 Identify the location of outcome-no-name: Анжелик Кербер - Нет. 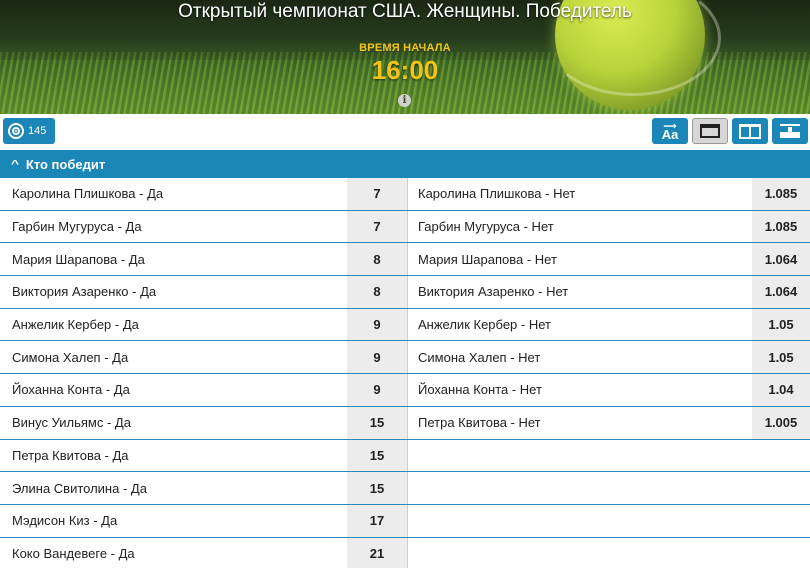
(579, 324).